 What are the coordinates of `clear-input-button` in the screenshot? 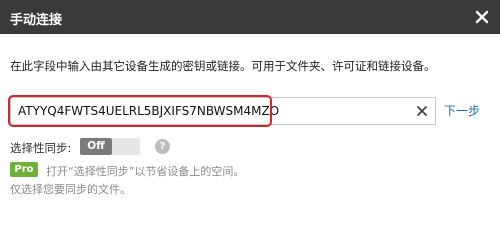 It's located at (422, 111).